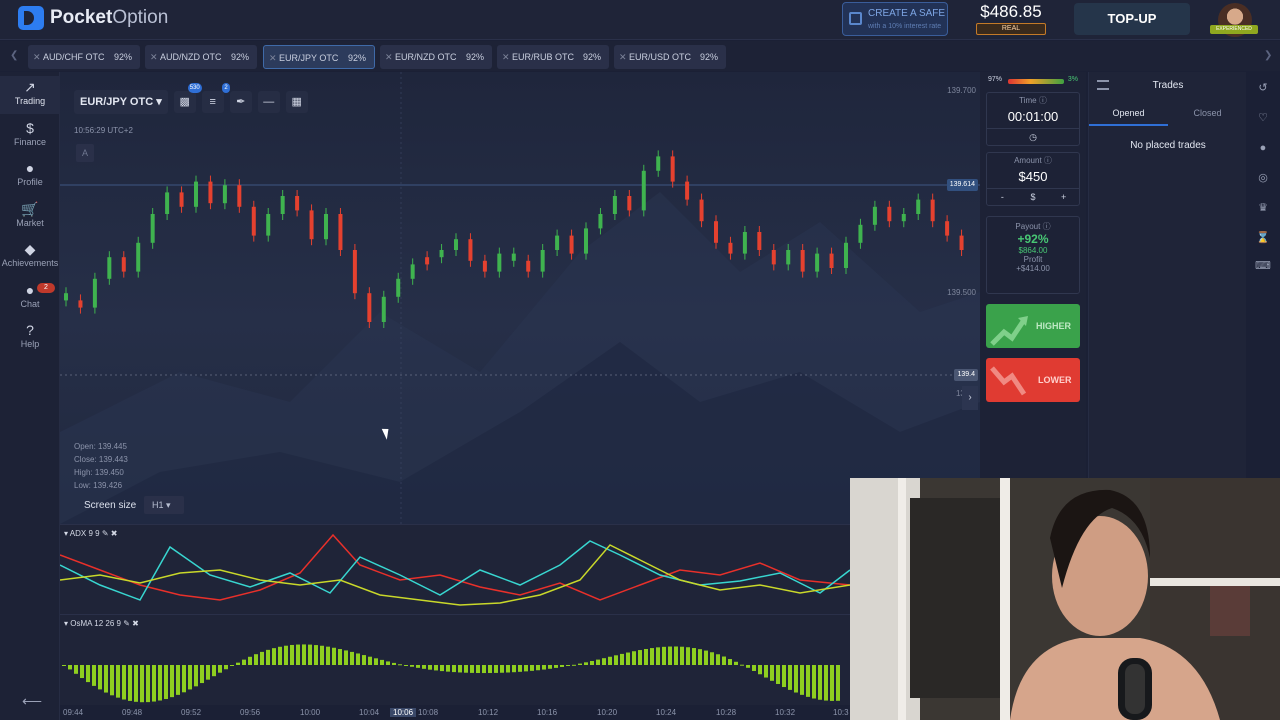 This screenshot has height=720, width=1280. I want to click on chart-type-button: ▩ 530, so click(187, 98).